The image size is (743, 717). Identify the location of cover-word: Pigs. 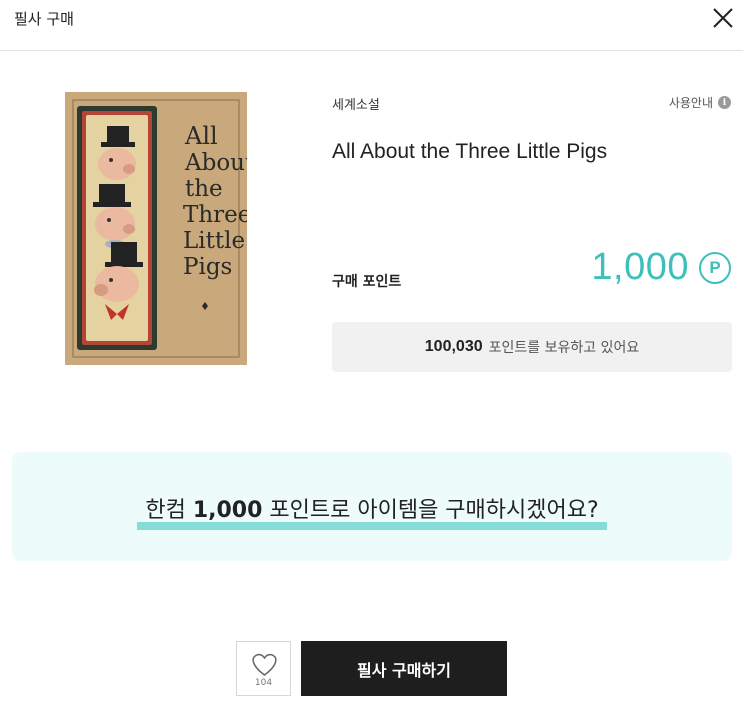
(207, 267).